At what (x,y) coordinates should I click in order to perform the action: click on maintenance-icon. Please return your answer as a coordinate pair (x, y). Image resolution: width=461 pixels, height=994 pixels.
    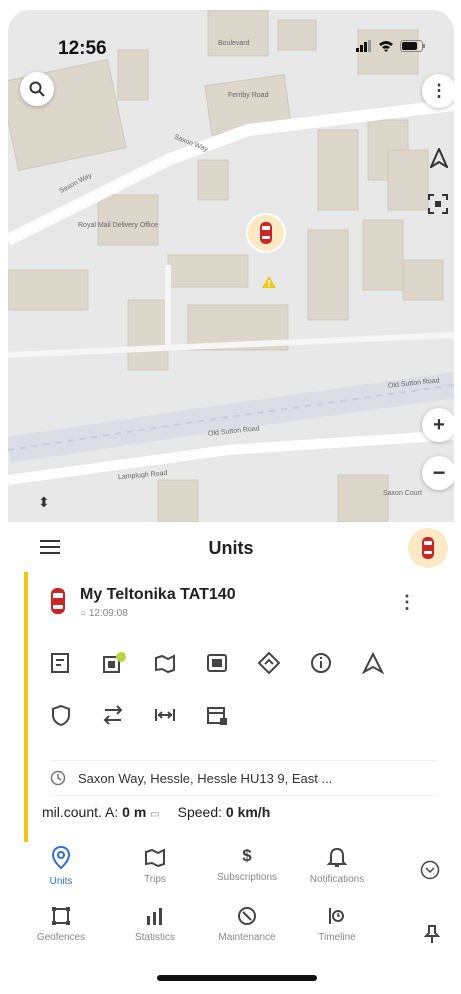
    Looking at the image, I should click on (247, 916).